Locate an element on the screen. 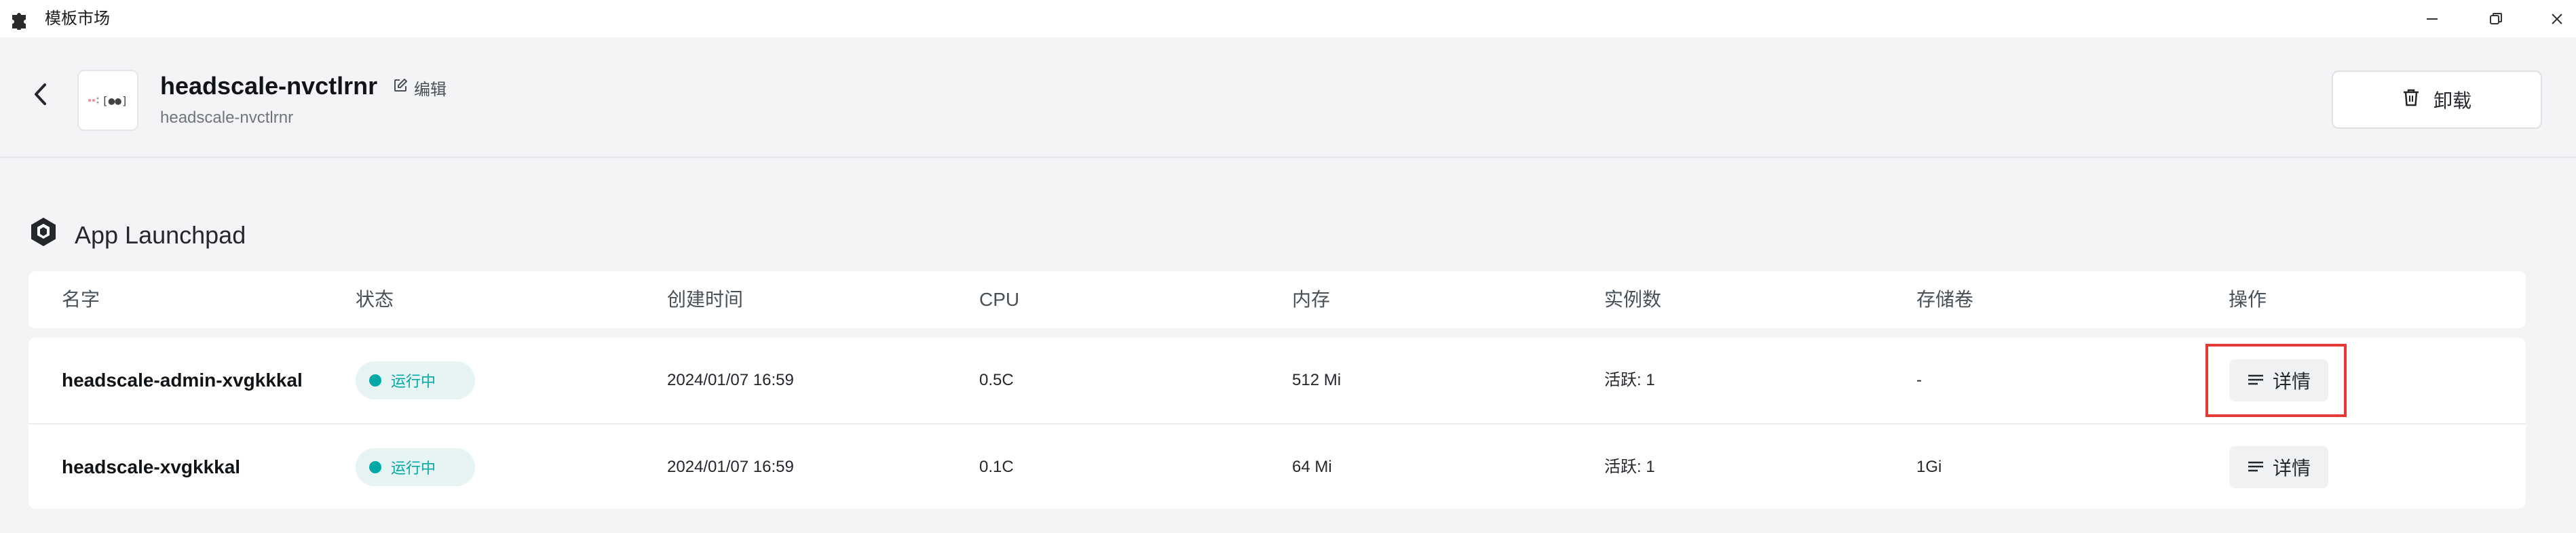 The width and height of the screenshot is (2576, 533). section-header: App Launchpad is located at coordinates (136, 236).